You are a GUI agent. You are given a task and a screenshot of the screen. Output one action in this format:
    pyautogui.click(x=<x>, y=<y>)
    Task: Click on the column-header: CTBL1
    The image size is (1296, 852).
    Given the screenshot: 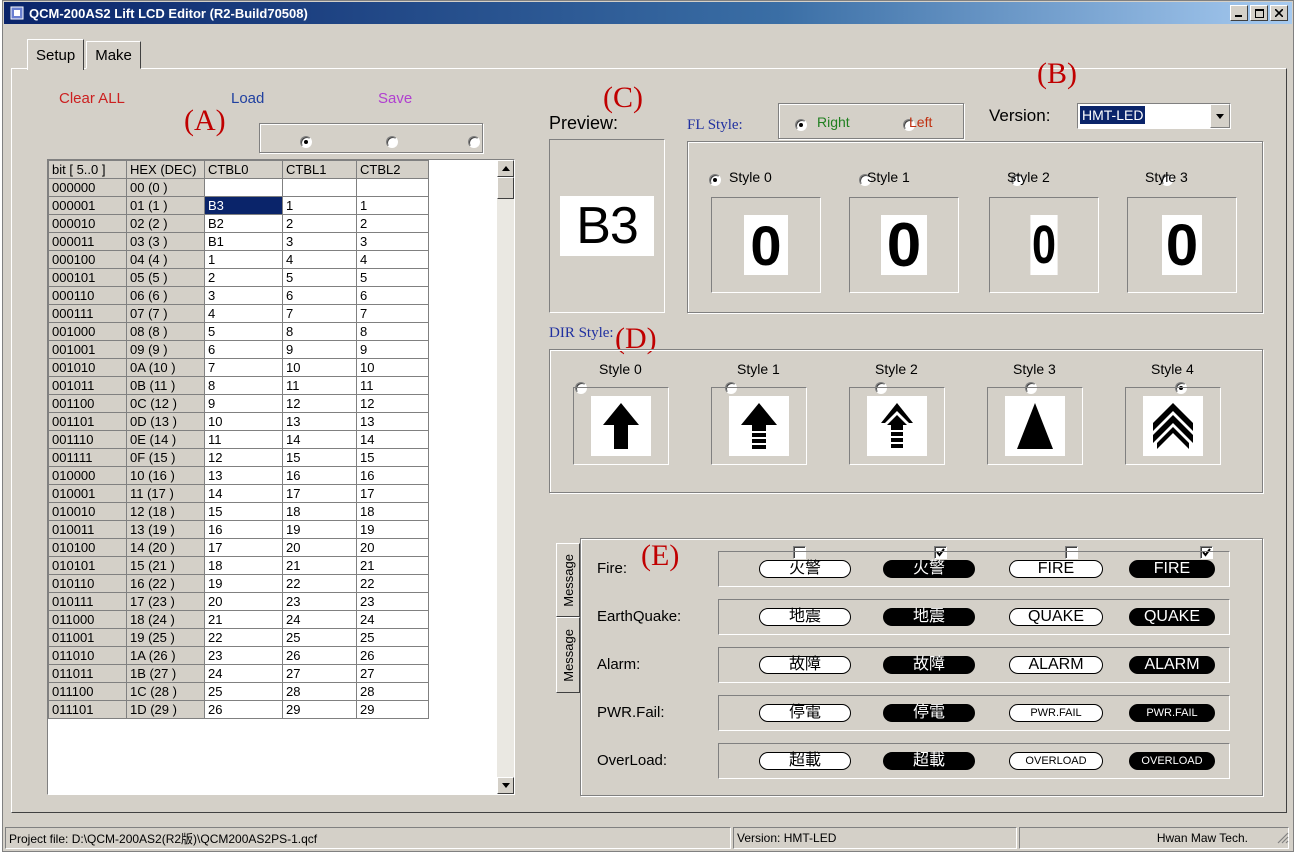 What is the action you would take?
    pyautogui.click(x=319, y=169)
    